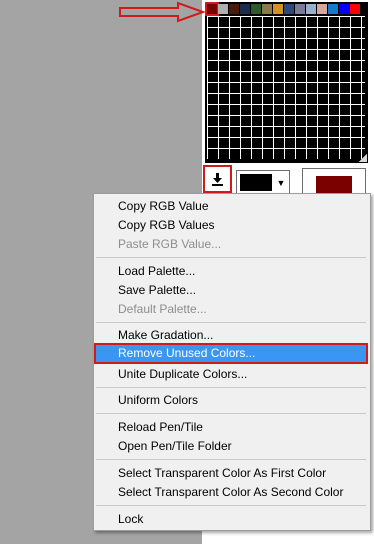 Image resolution: width=374 pixels, height=544 pixels. What do you see at coordinates (281, 182) in the screenshot?
I see `chevron-down-icon: ▼` at bounding box center [281, 182].